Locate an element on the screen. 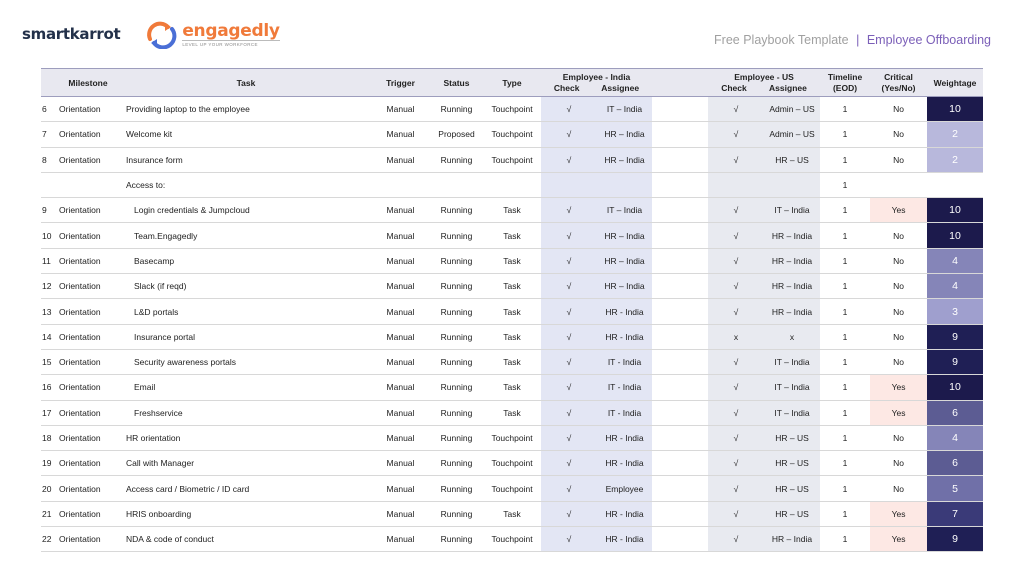 This screenshot has height=576, width=1024. row-number: 12 is located at coordinates (48, 286).